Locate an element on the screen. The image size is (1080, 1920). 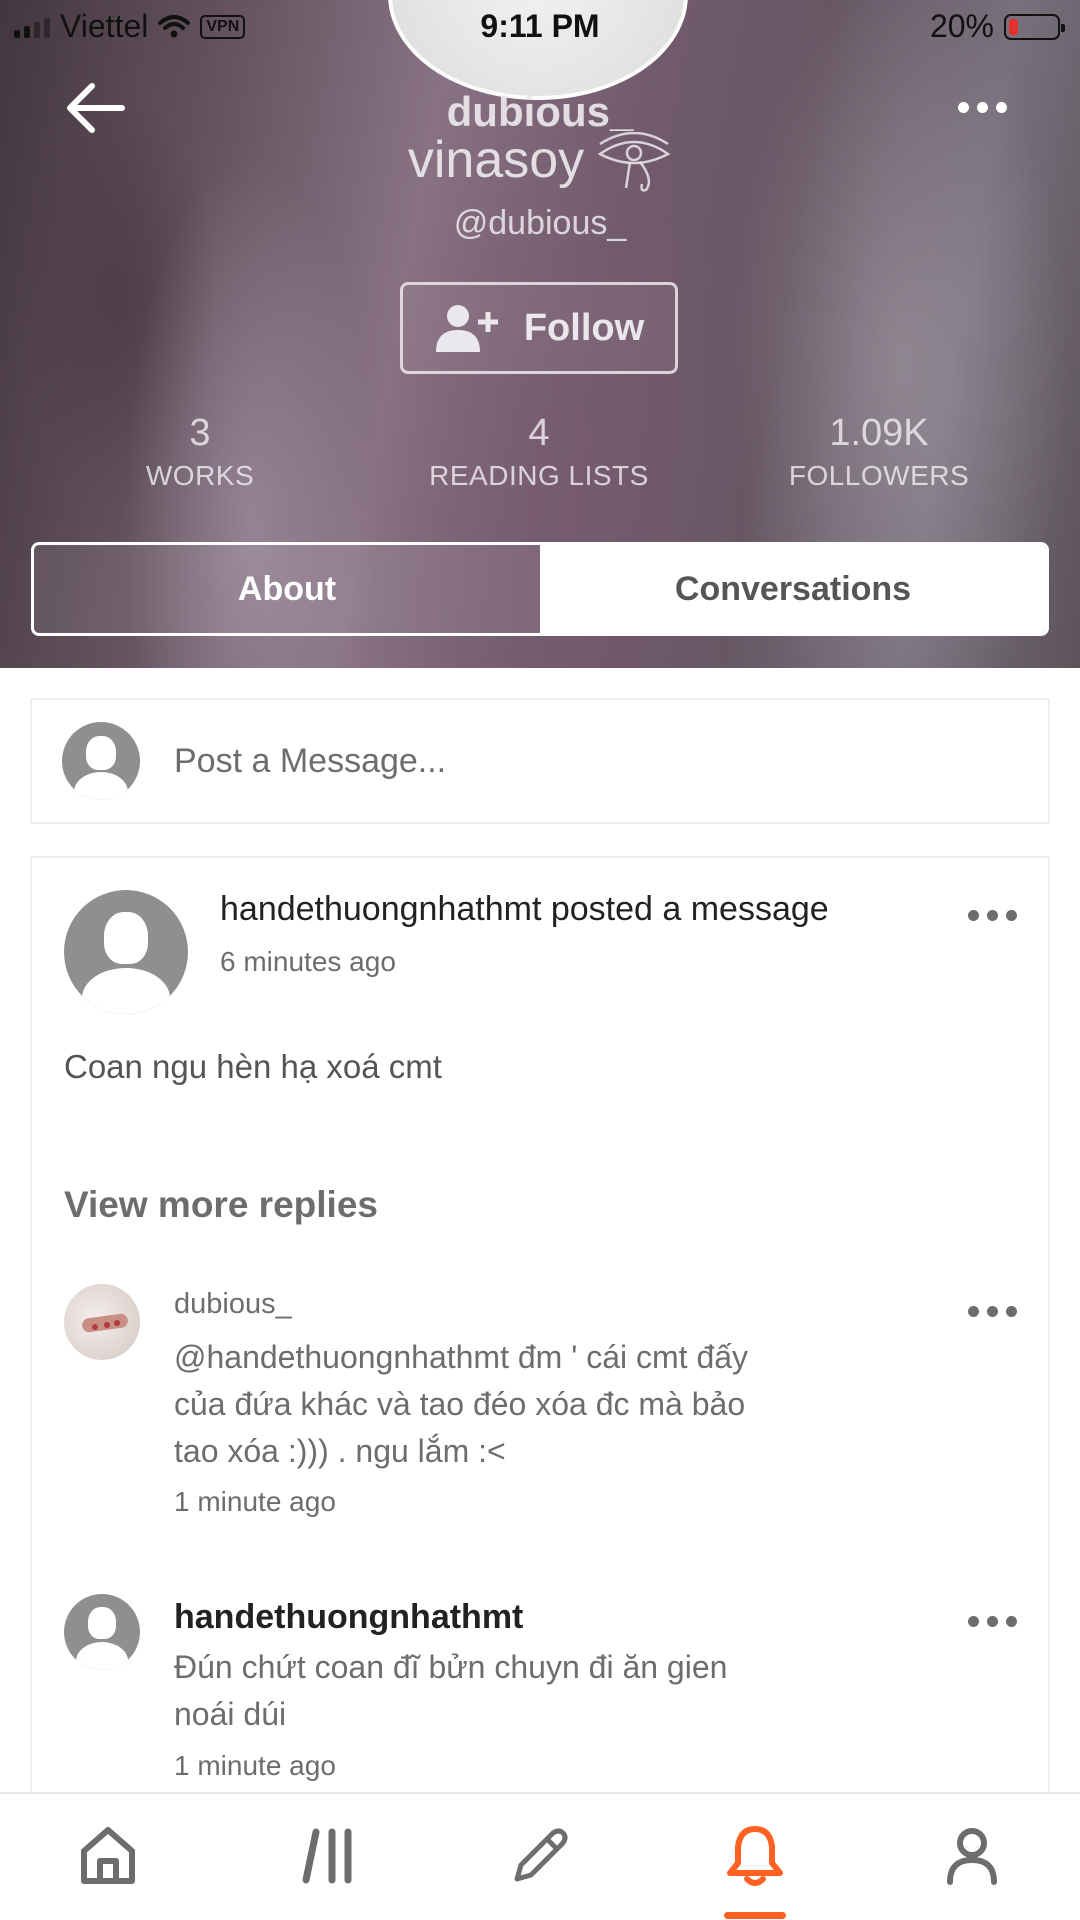
message-title: handethuongnhathmt posted a message is located at coordinates (524, 909).